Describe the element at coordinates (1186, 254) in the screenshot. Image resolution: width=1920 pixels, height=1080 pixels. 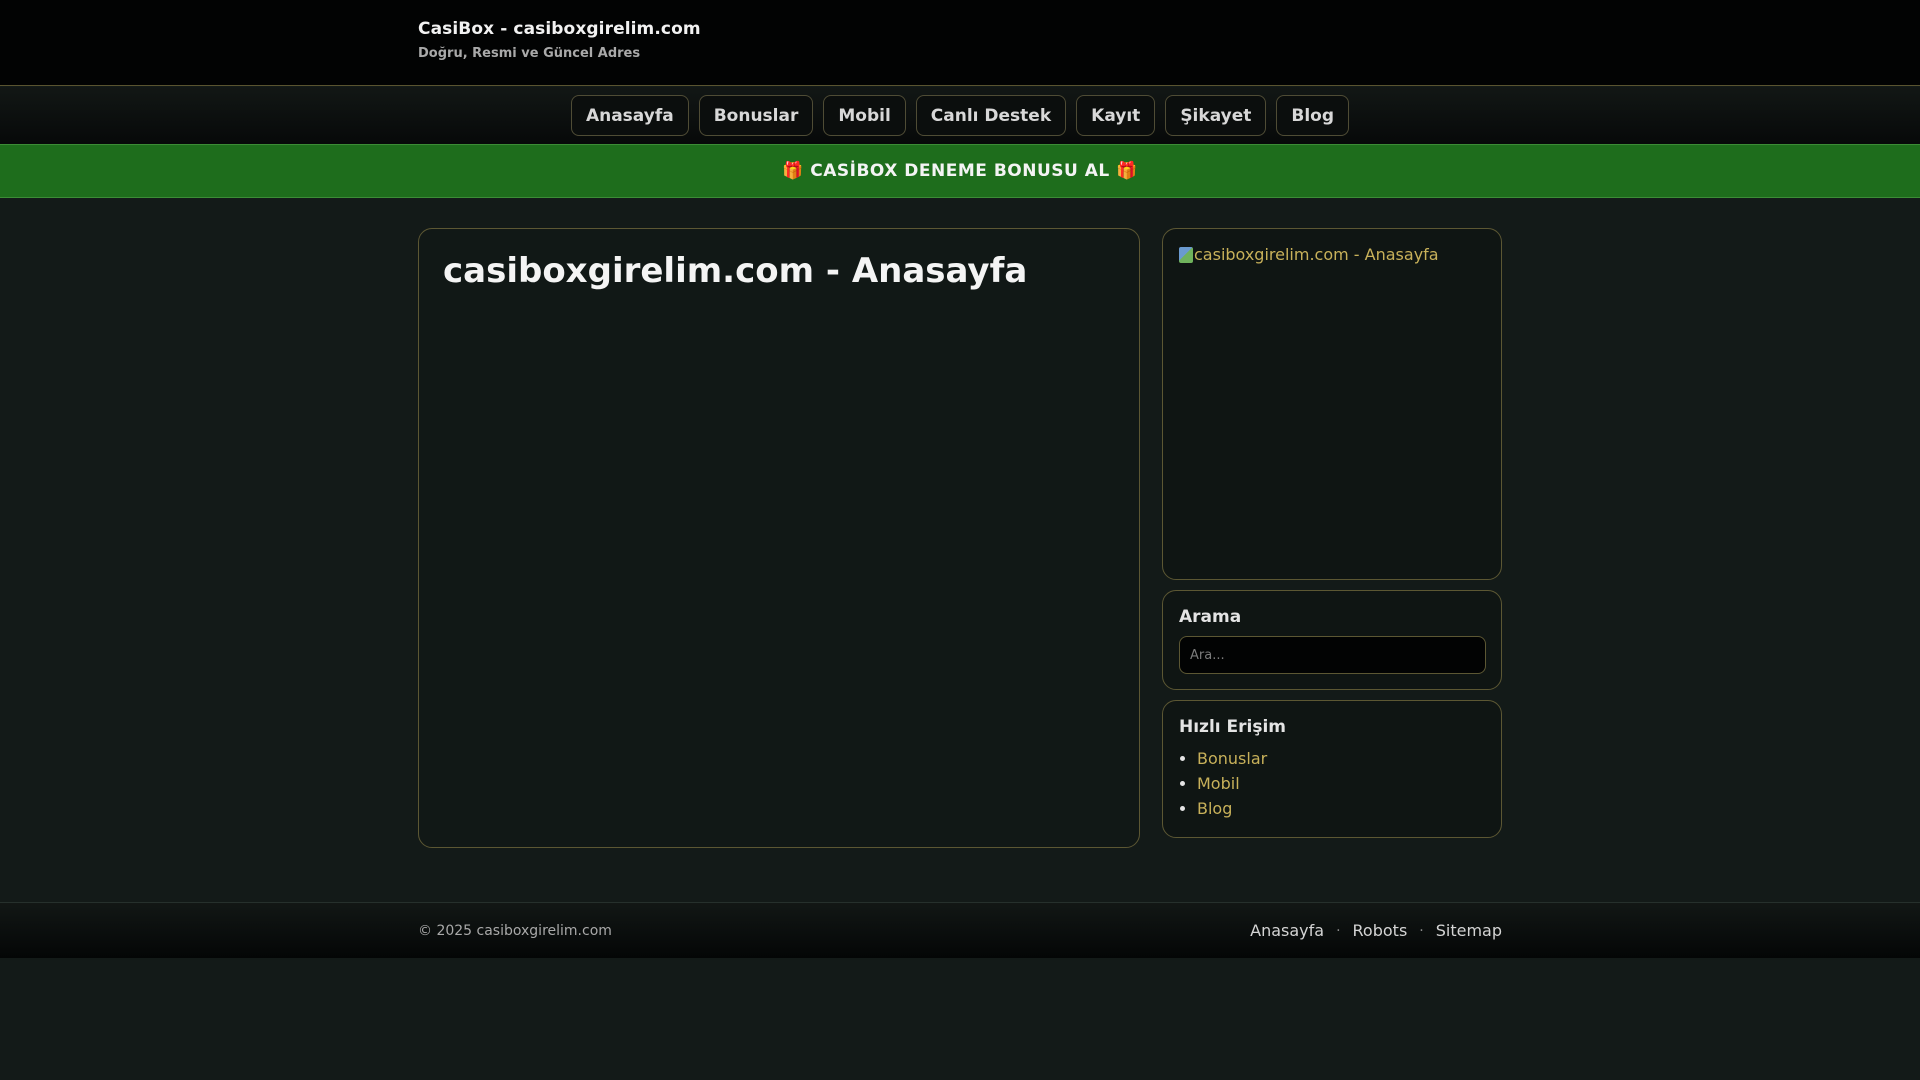
I see `broken-image-icon` at that location.